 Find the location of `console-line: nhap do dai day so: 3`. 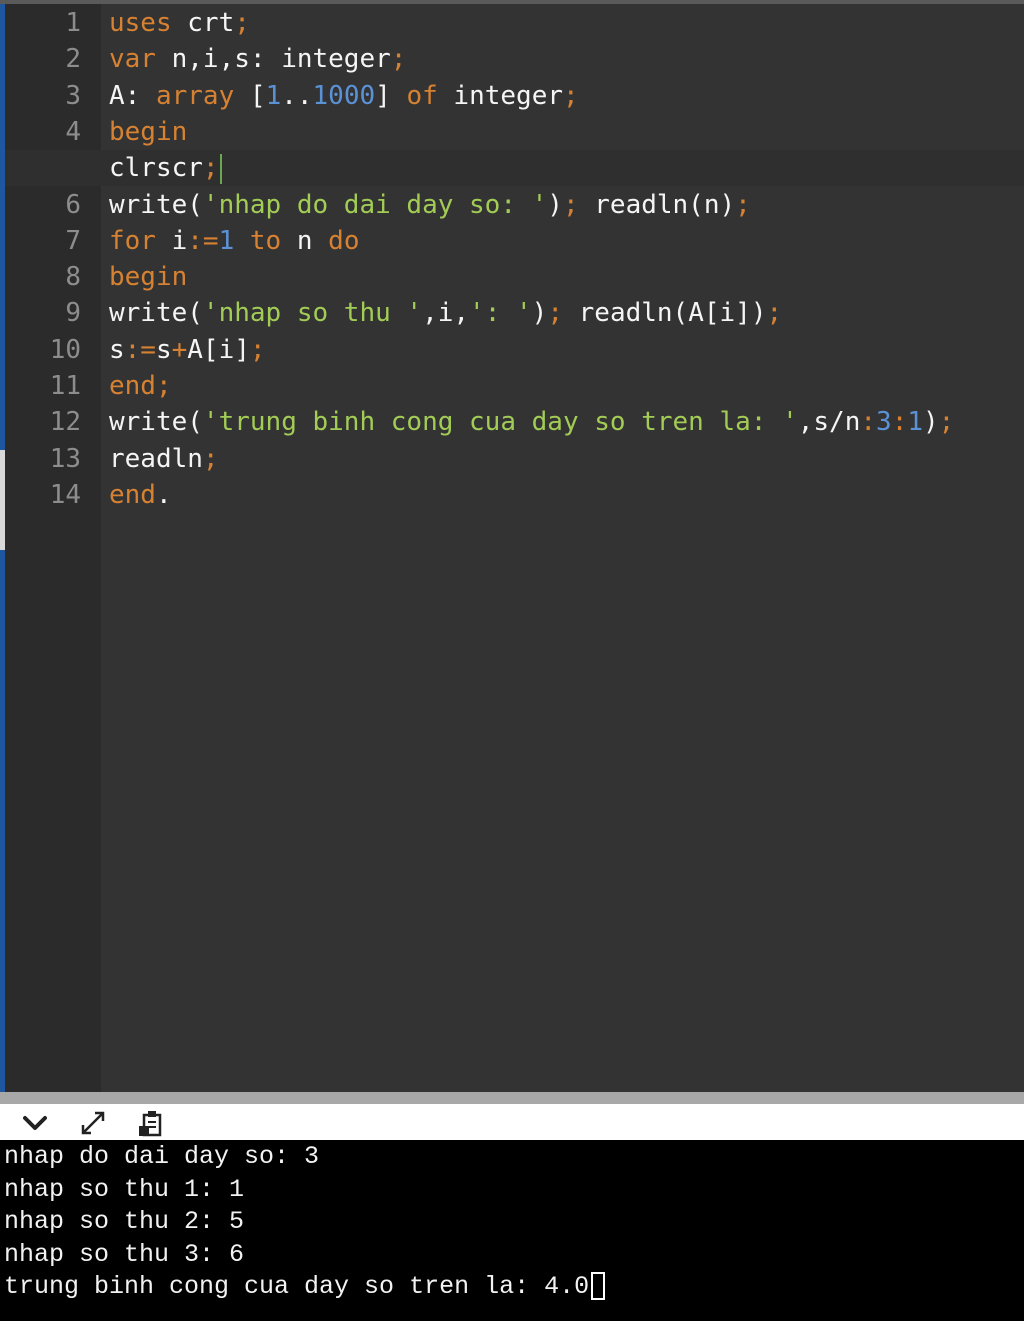

console-line: nhap do dai day so: 3 is located at coordinates (161, 1157).